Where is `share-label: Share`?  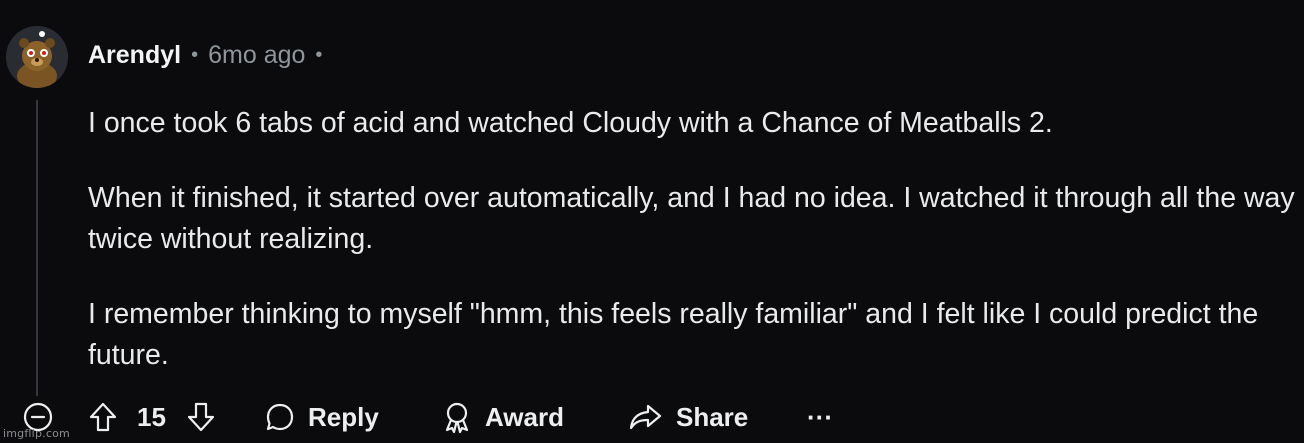
share-label: Share is located at coordinates (712, 416).